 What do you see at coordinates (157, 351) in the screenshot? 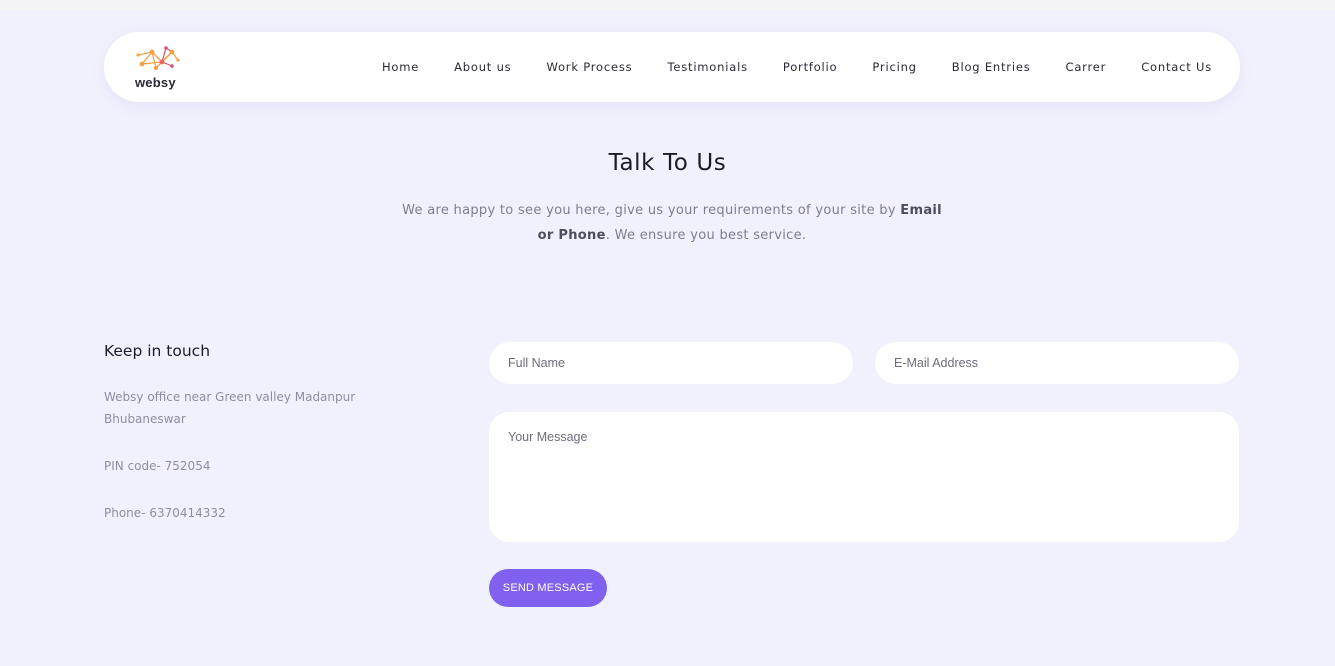
I see `keep-in-touch-heading: Keep in touch` at bounding box center [157, 351].